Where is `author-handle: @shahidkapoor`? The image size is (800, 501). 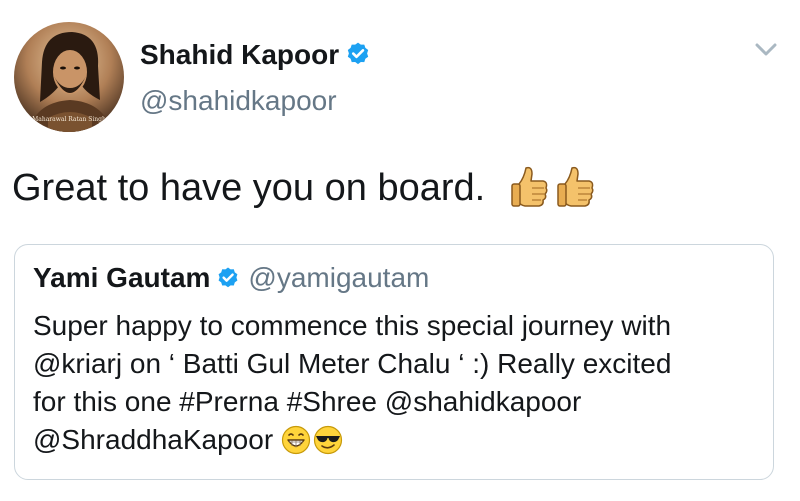
author-handle: @shahidkapoor is located at coordinates (238, 101).